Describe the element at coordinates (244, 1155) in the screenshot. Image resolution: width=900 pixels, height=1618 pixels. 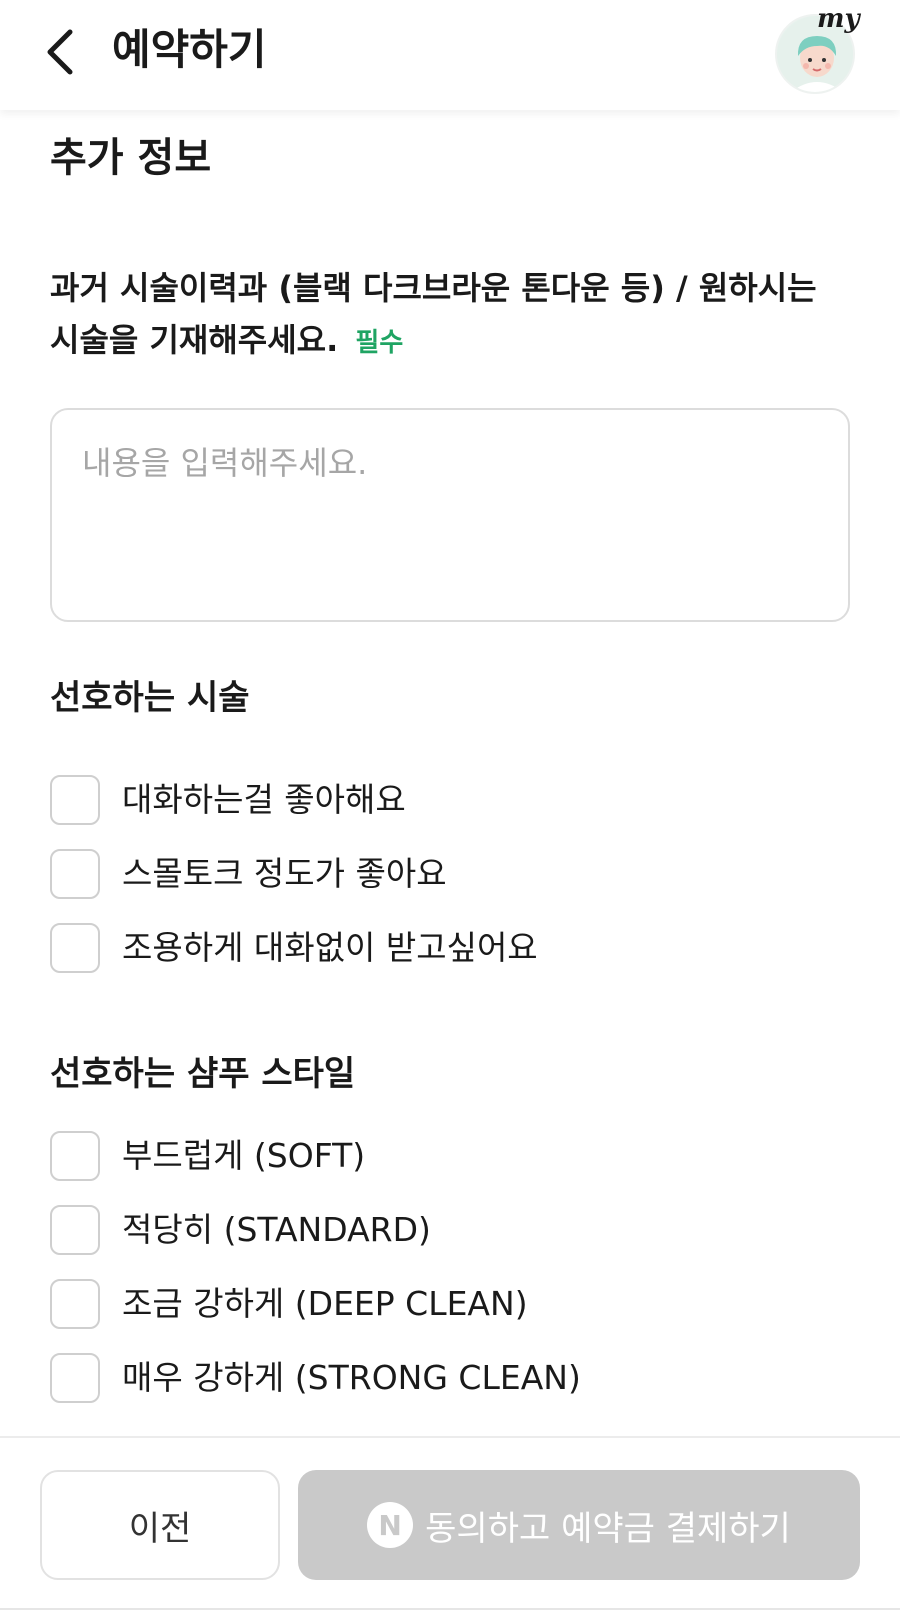
I see `option-label: 부드럽게 (SOFT)` at that location.